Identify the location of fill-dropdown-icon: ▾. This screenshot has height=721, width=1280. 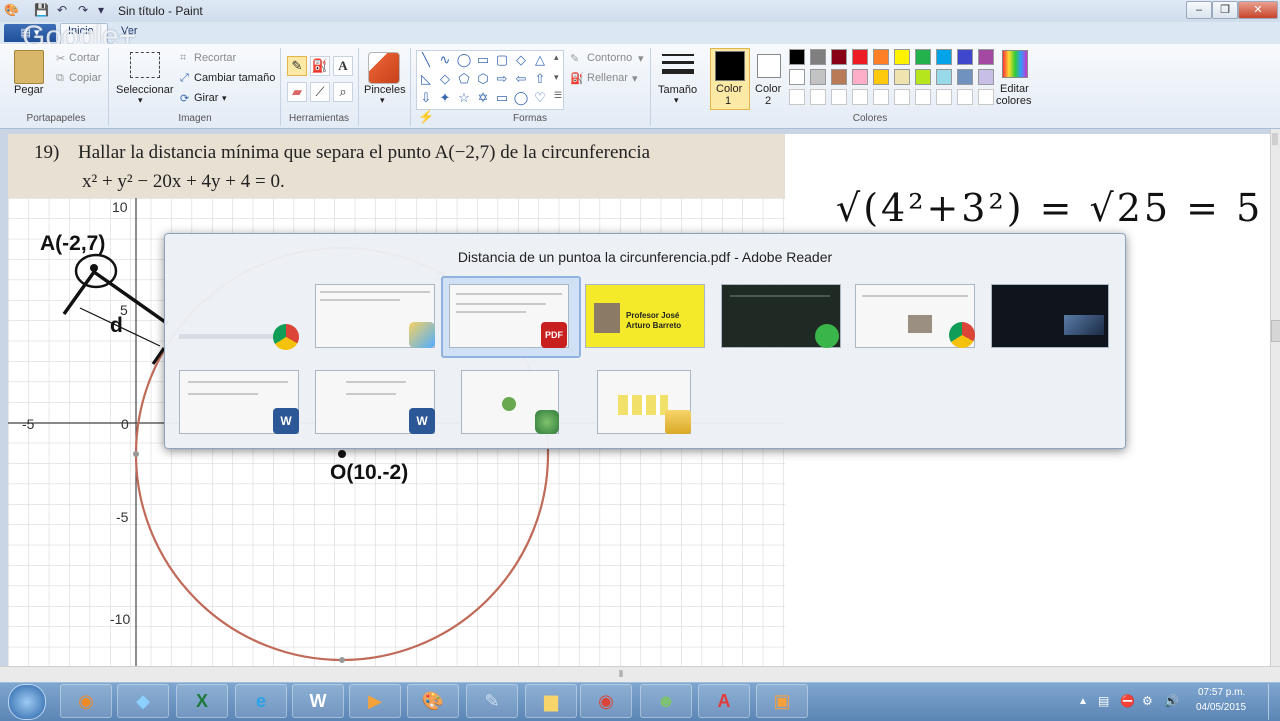
(635, 78).